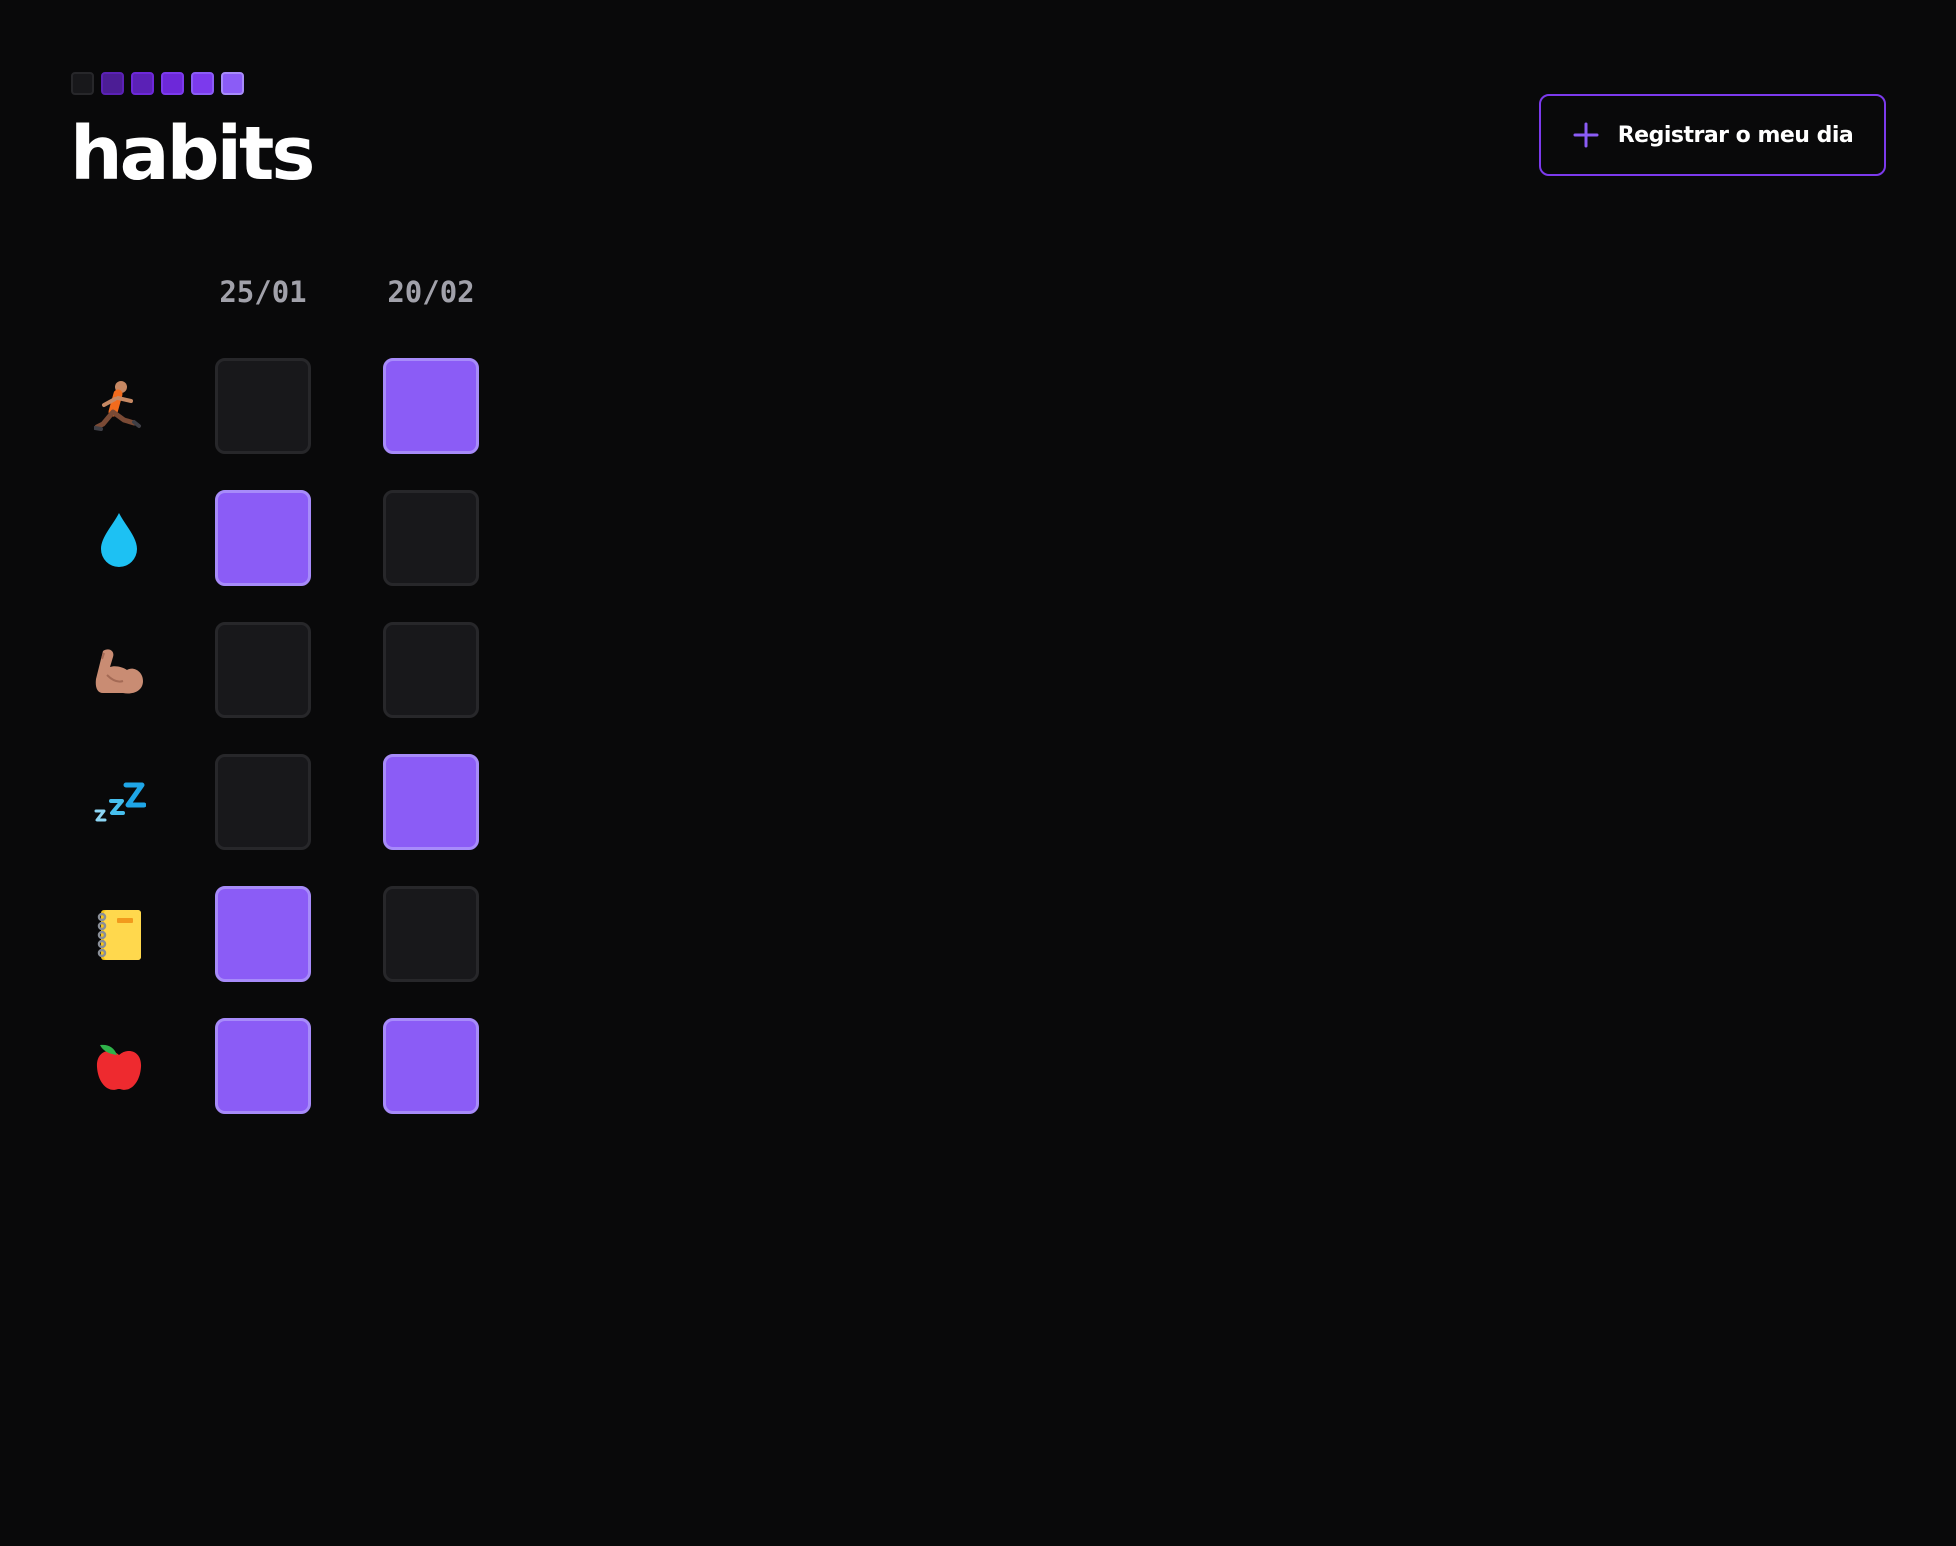 Image resolution: width=1956 pixels, height=1546 pixels. Describe the element at coordinates (119, 671) in the screenshot. I see `flexed-biceps-icon` at that location.